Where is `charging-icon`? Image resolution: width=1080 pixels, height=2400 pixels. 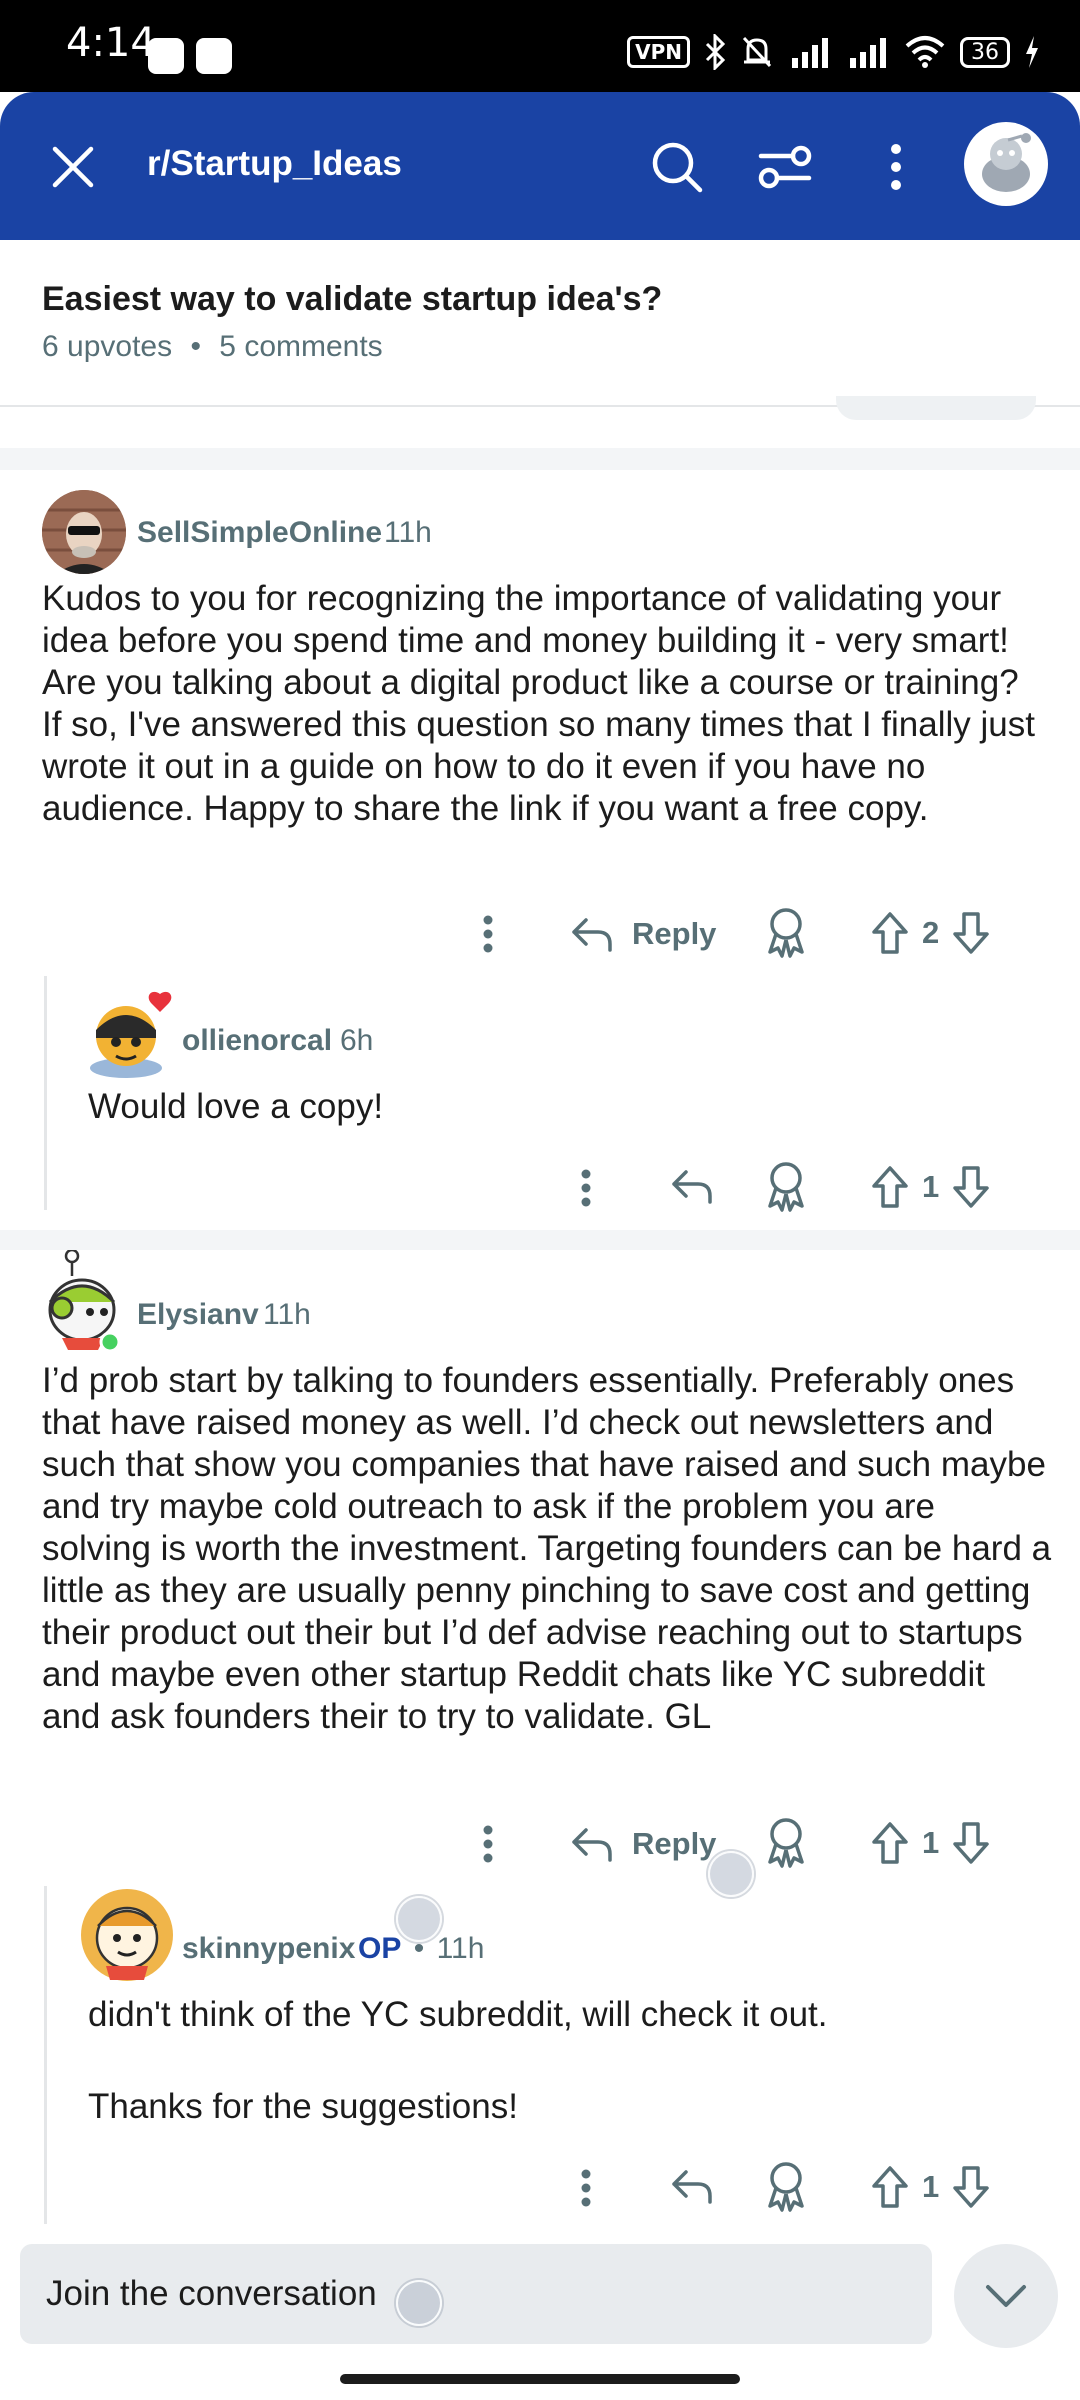
charging-icon is located at coordinates (1032, 52).